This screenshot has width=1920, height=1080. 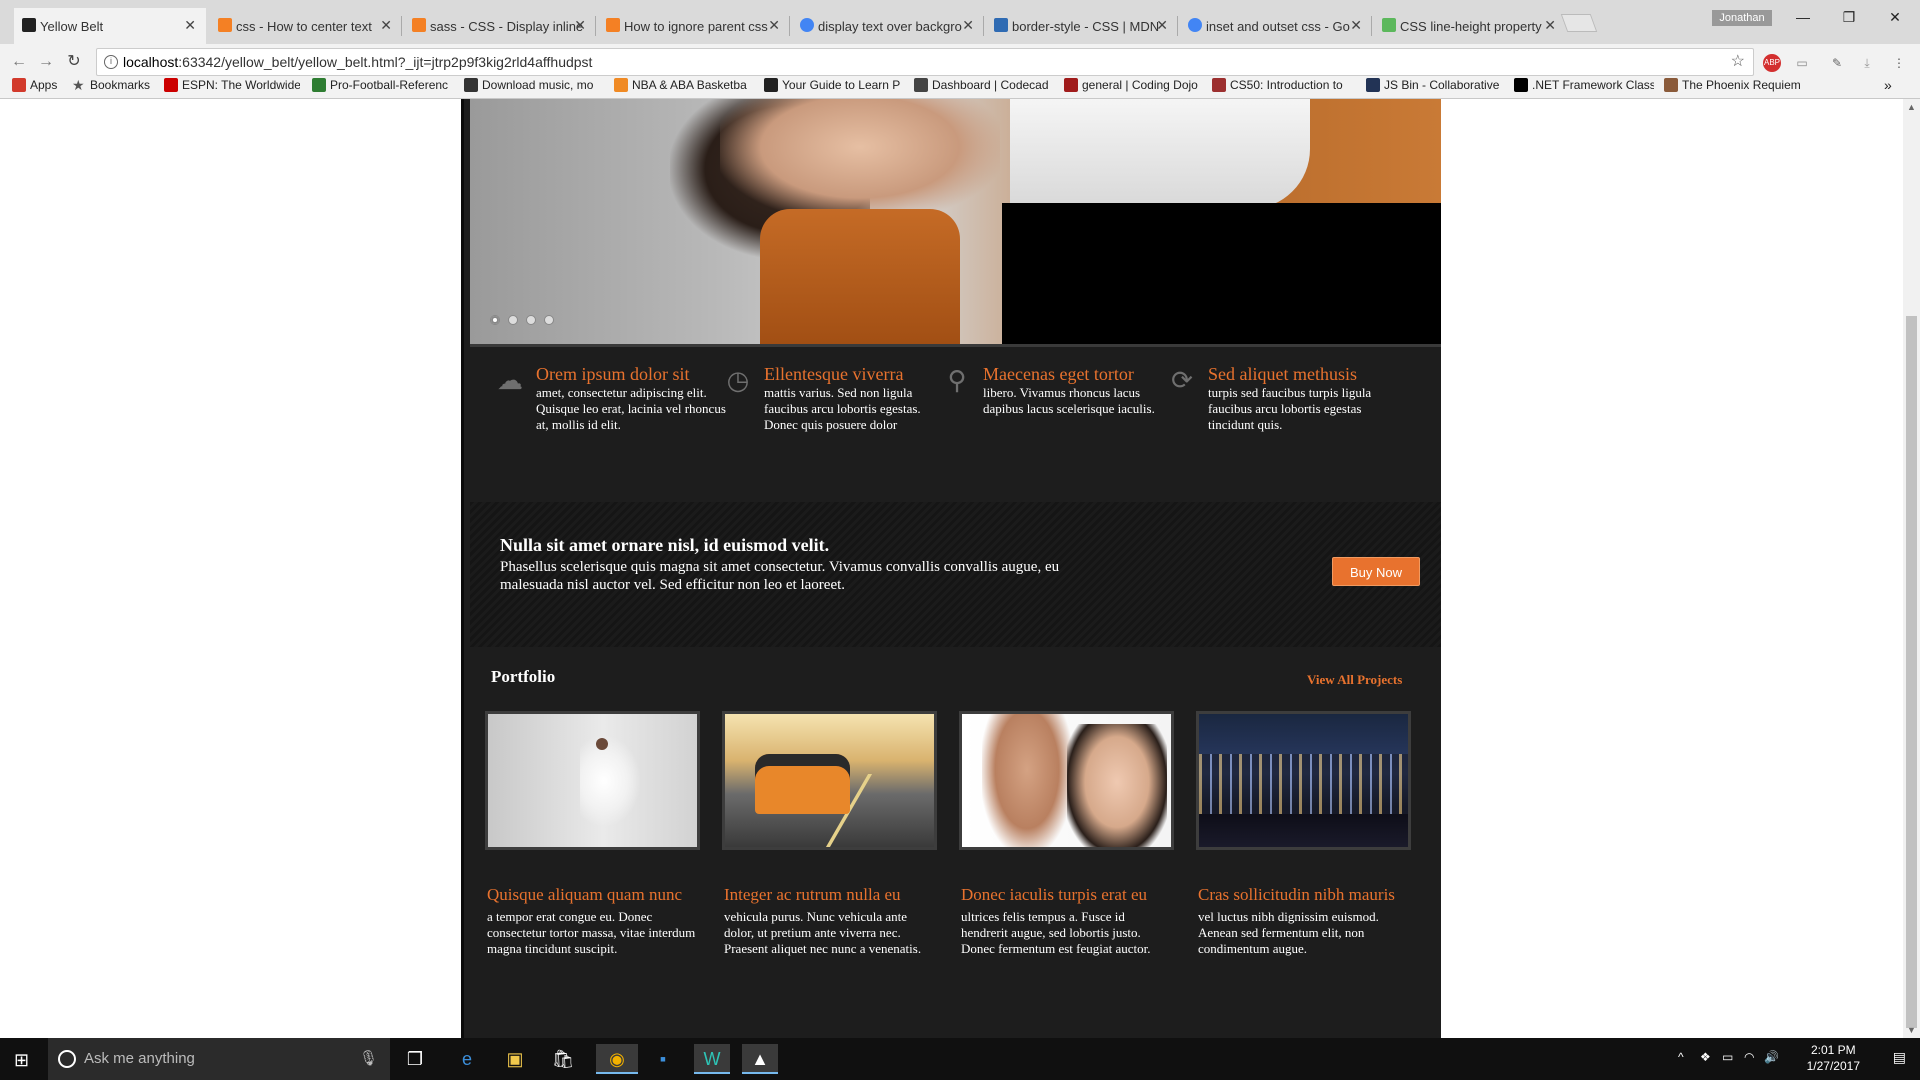 I want to click on tab-3: sass - CSS - Display inline ✕, so click(x=500, y=26).